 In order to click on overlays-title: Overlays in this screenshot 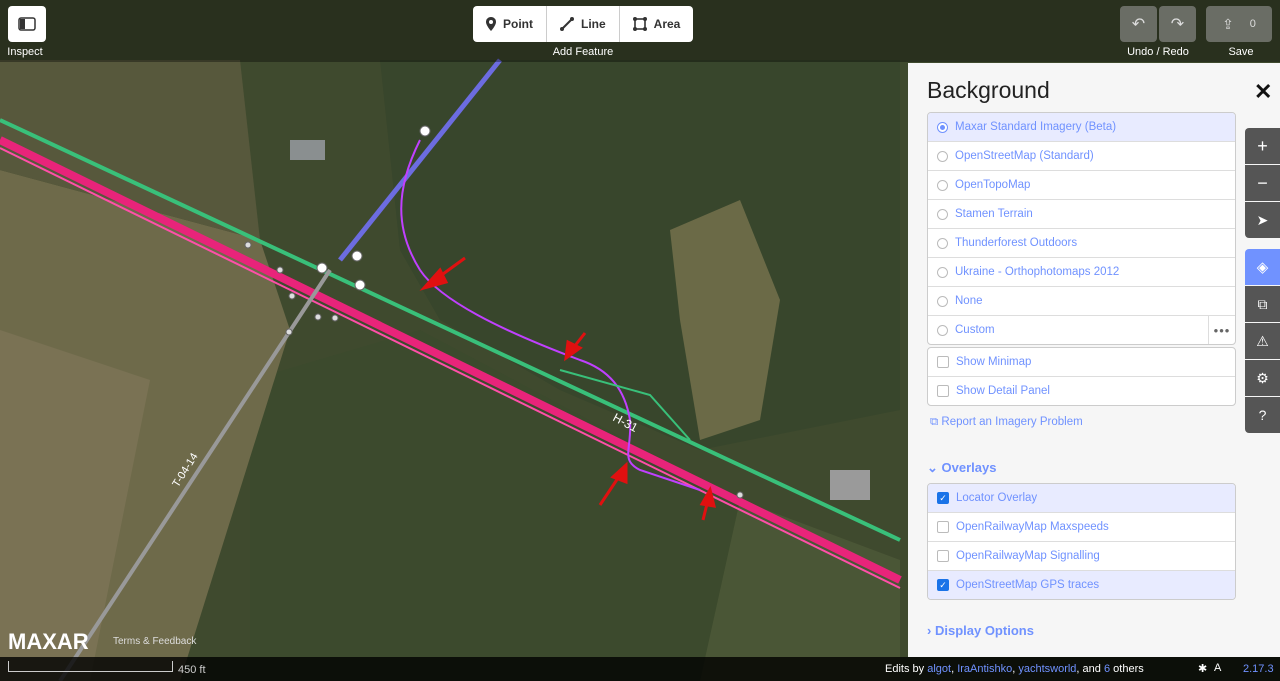, I will do `click(969, 467)`.